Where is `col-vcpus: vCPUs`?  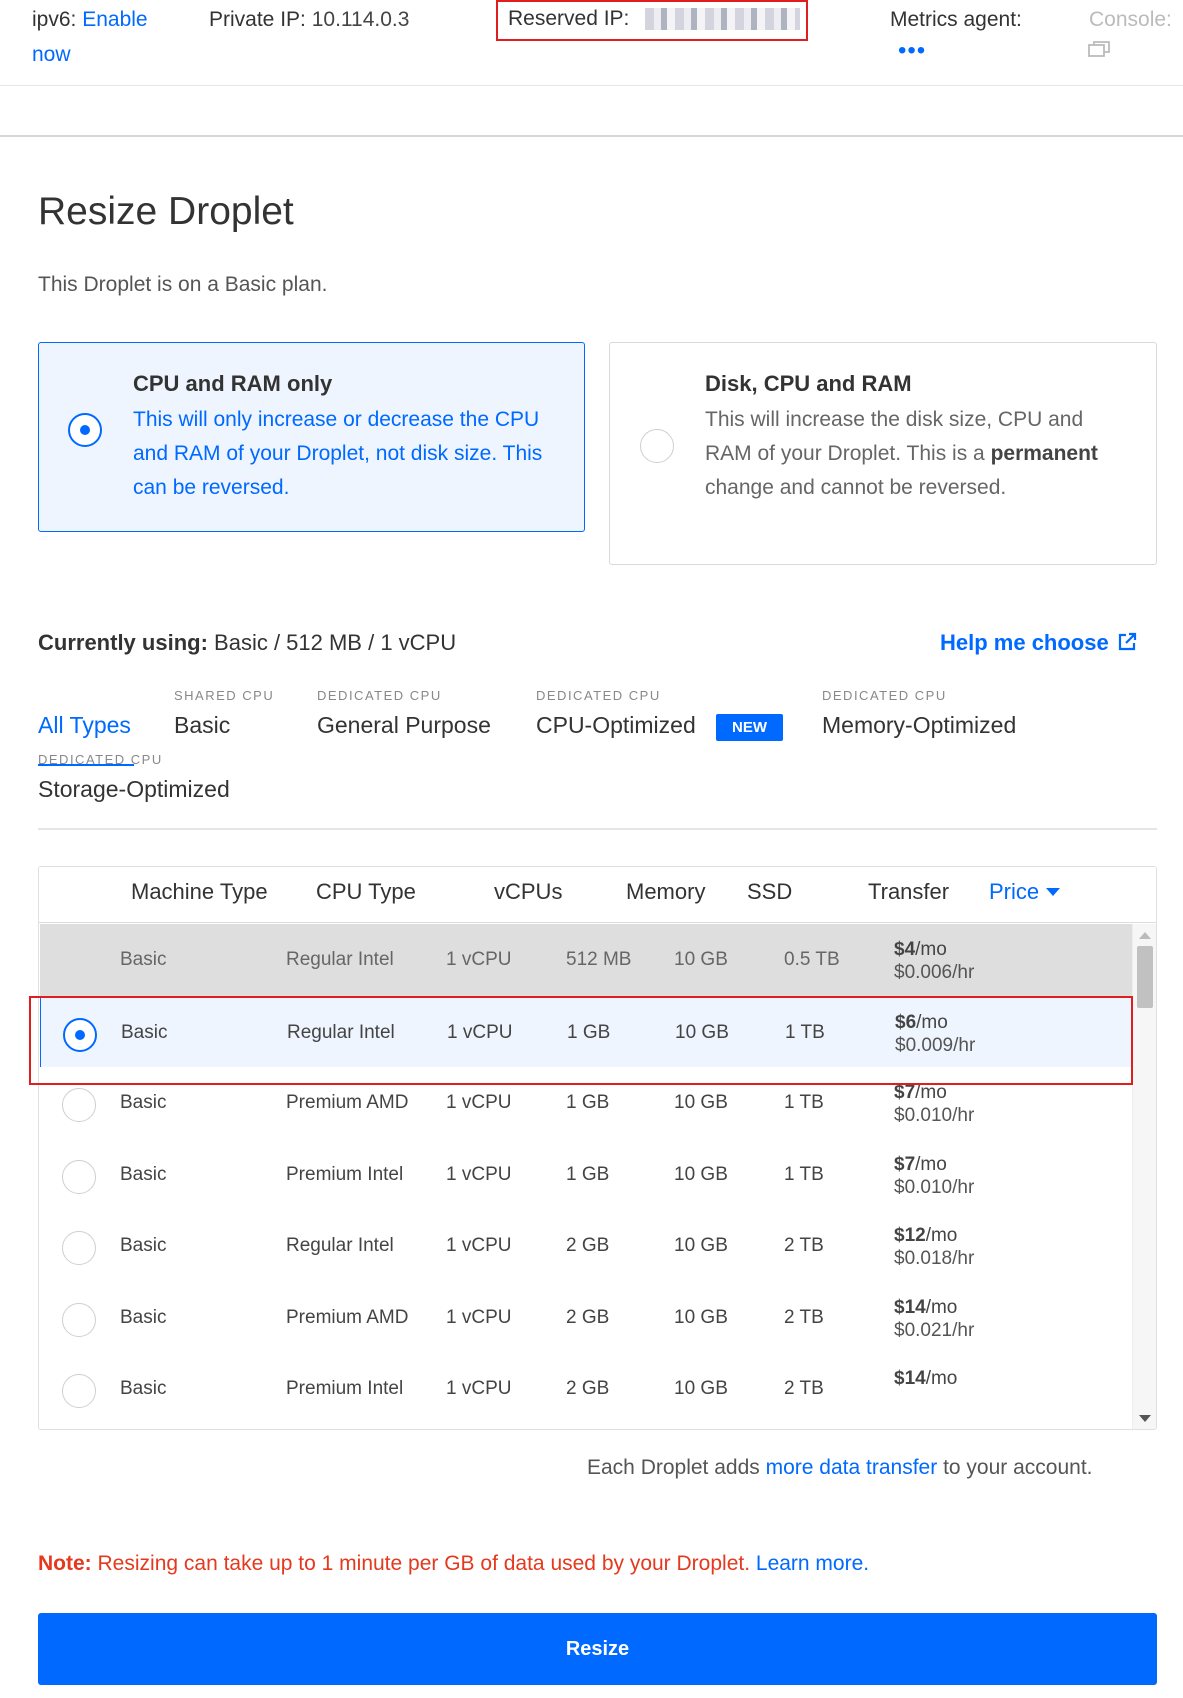 col-vcpus: vCPUs is located at coordinates (528, 891).